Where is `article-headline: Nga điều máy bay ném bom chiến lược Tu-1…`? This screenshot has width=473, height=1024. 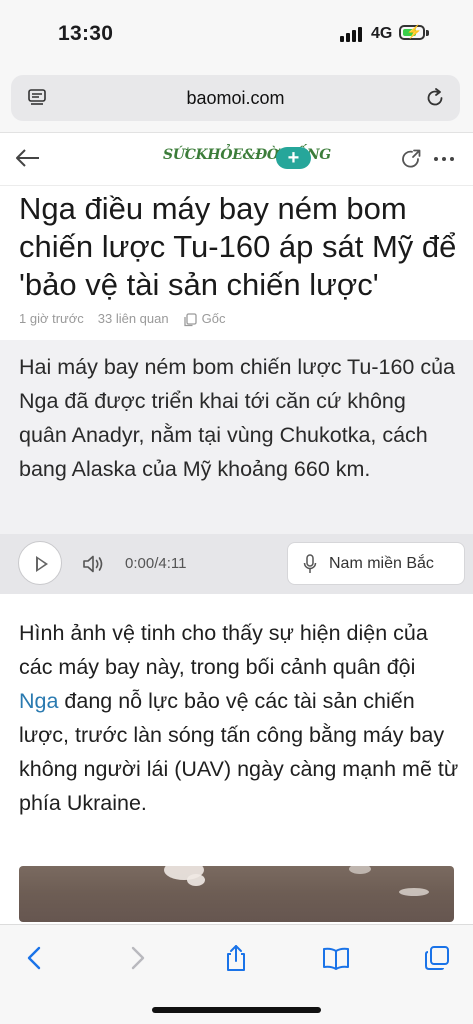
article-headline: Nga điều máy bay ném bom chiến lược Tu-1… is located at coordinates (238, 246).